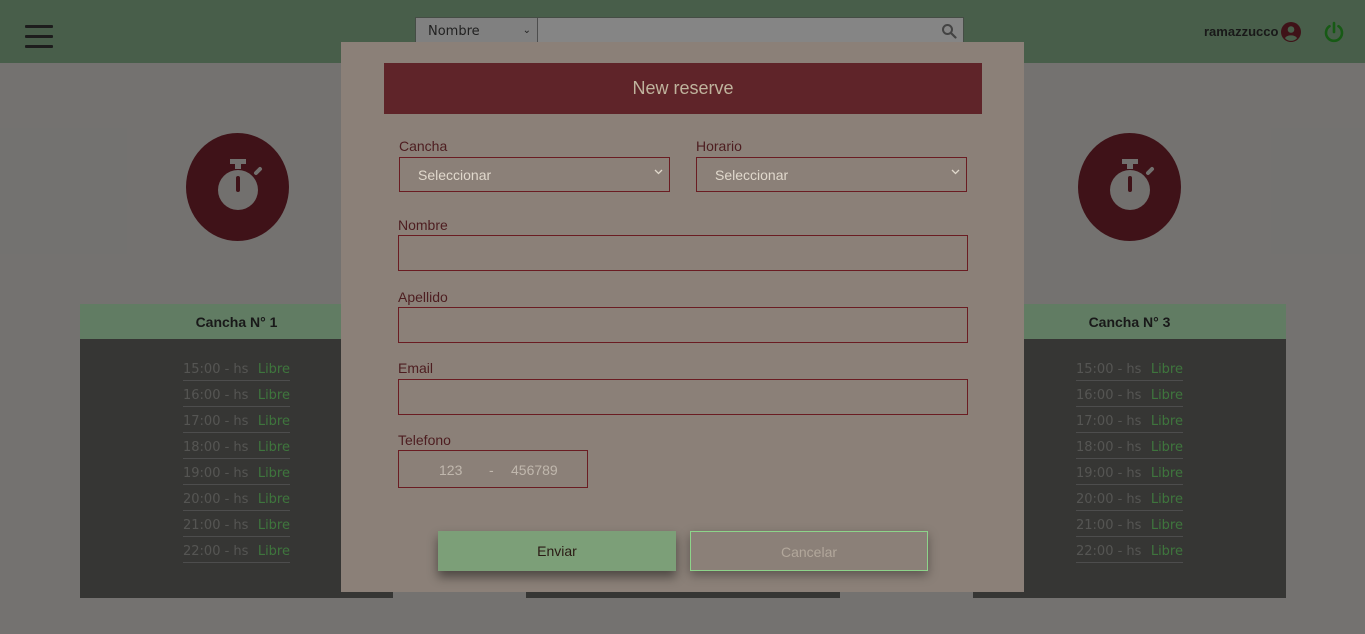 The width and height of the screenshot is (1365, 634). What do you see at coordinates (424, 440) in the screenshot?
I see `telefono-label: Telefono` at bounding box center [424, 440].